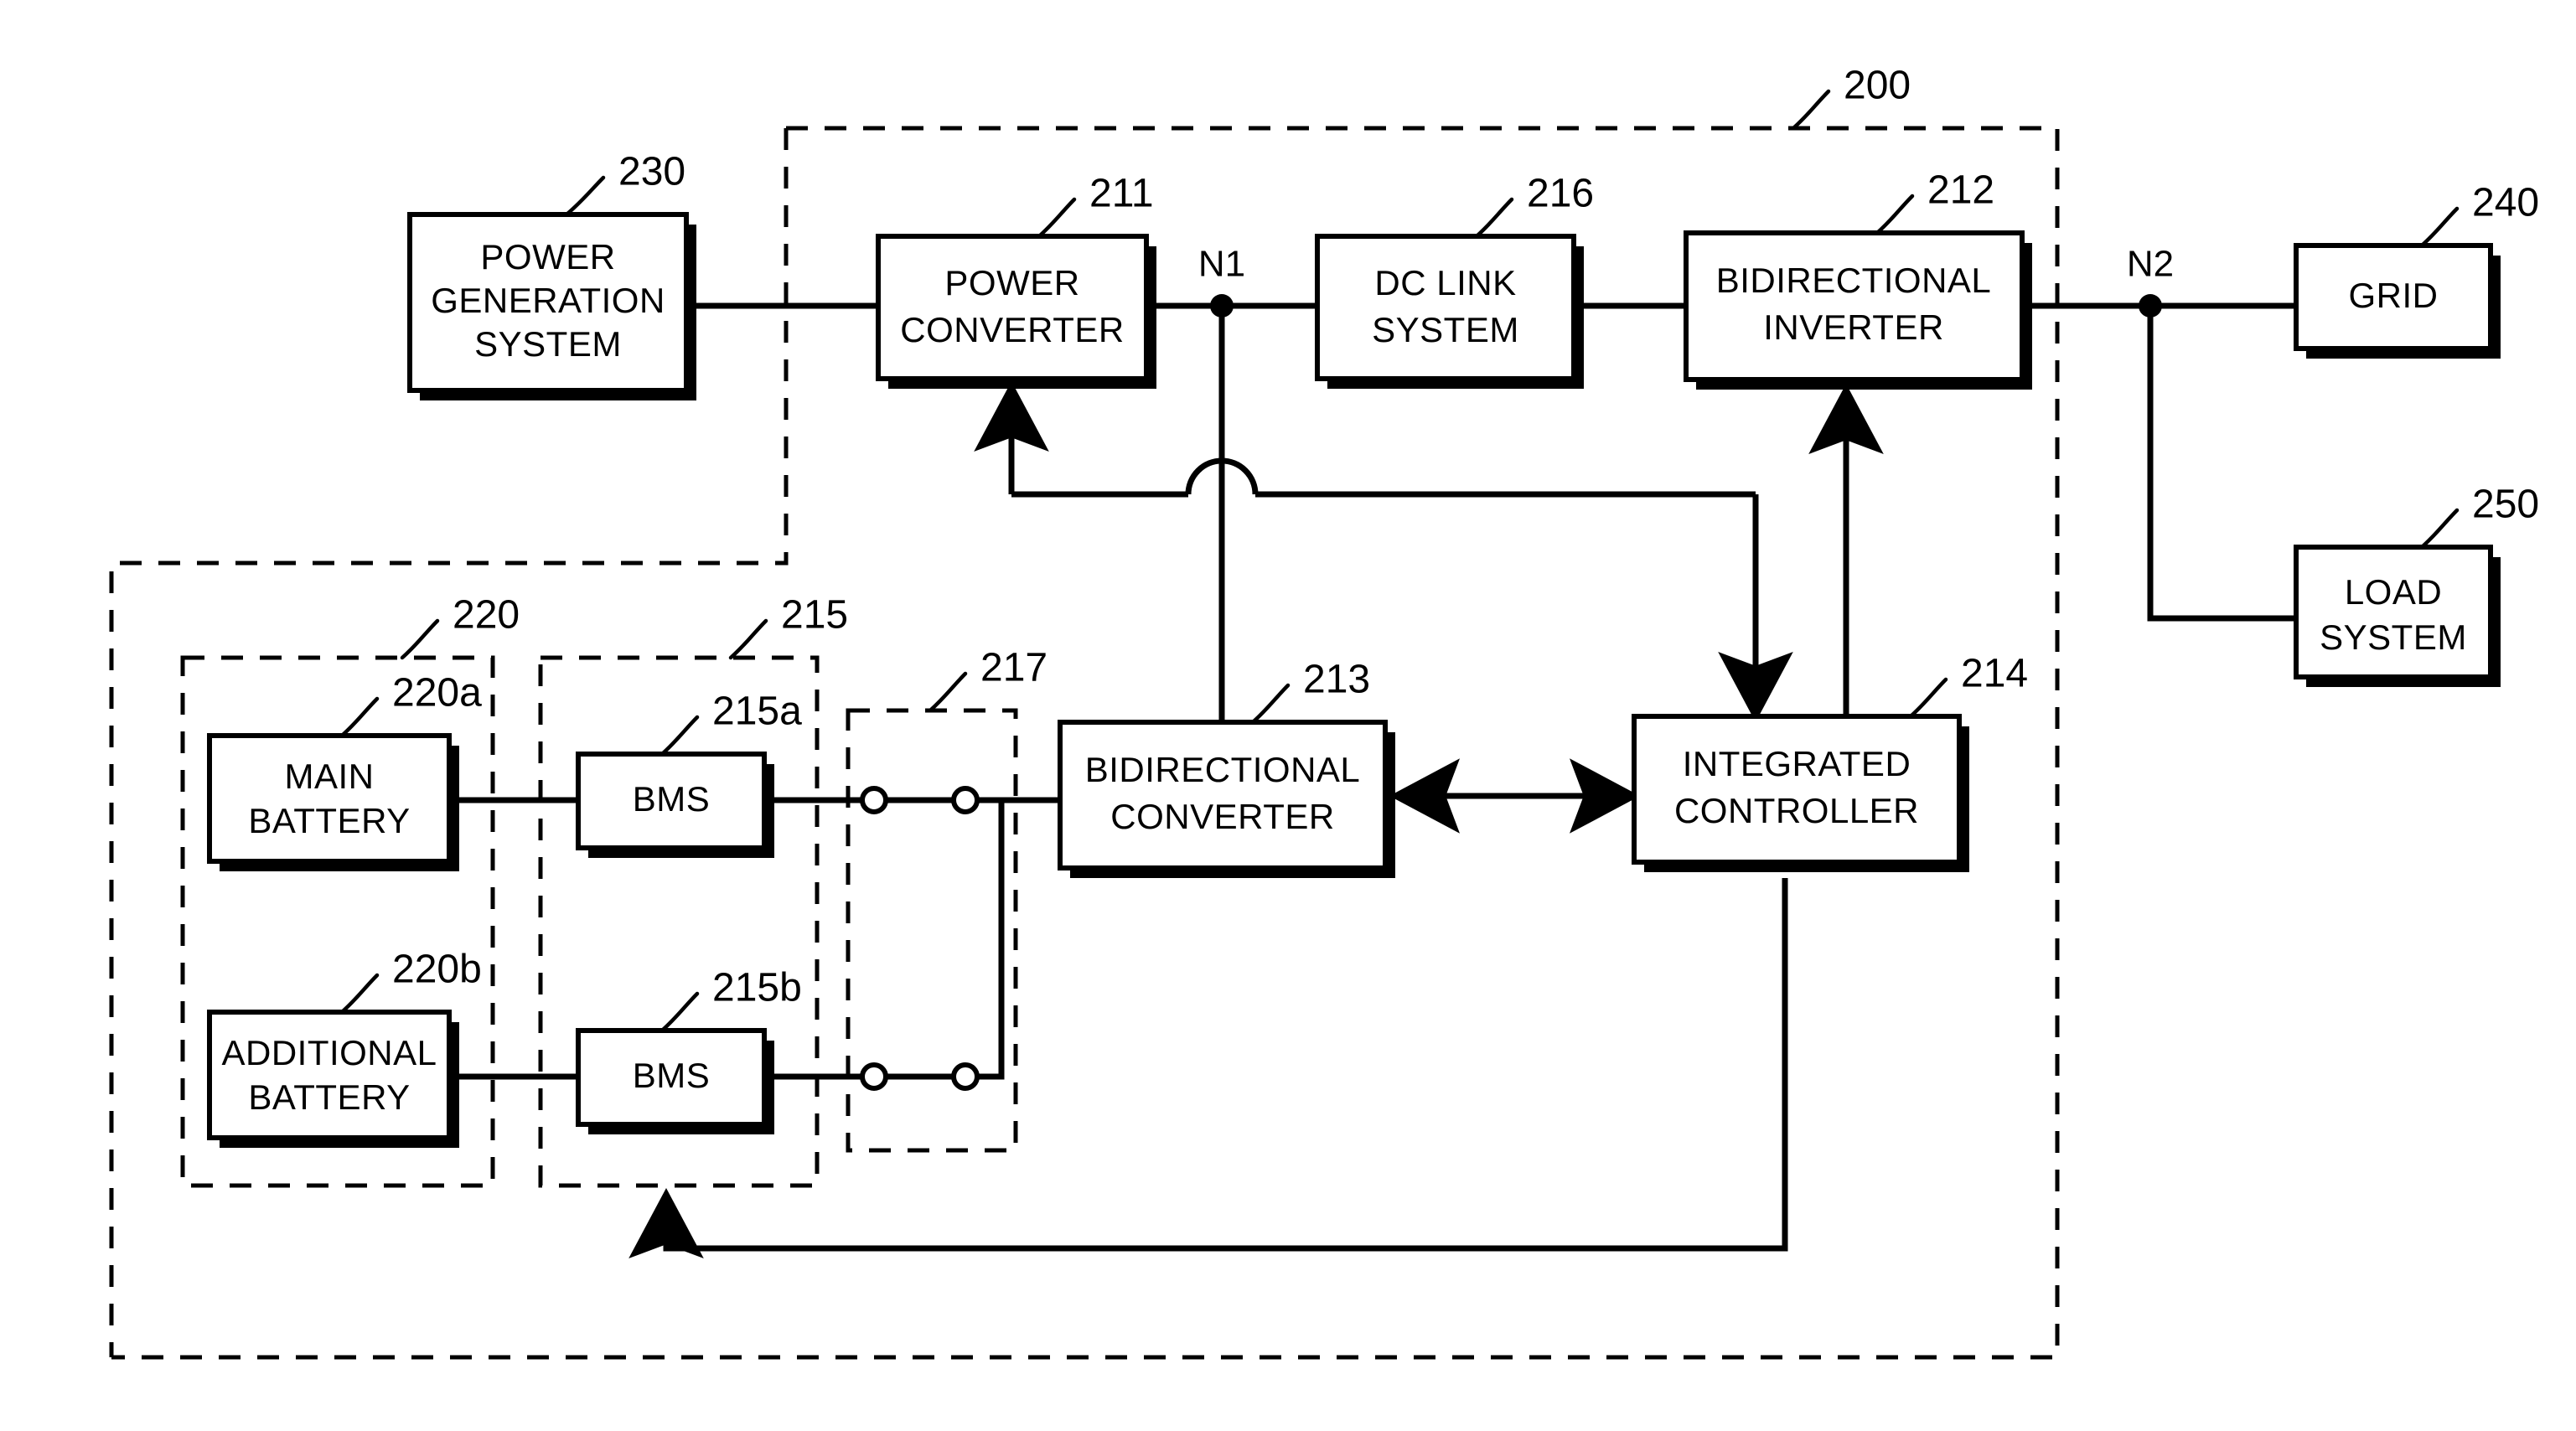 The height and width of the screenshot is (1431, 2576). I want to click on ref-number-217: 217, so click(1013, 668).